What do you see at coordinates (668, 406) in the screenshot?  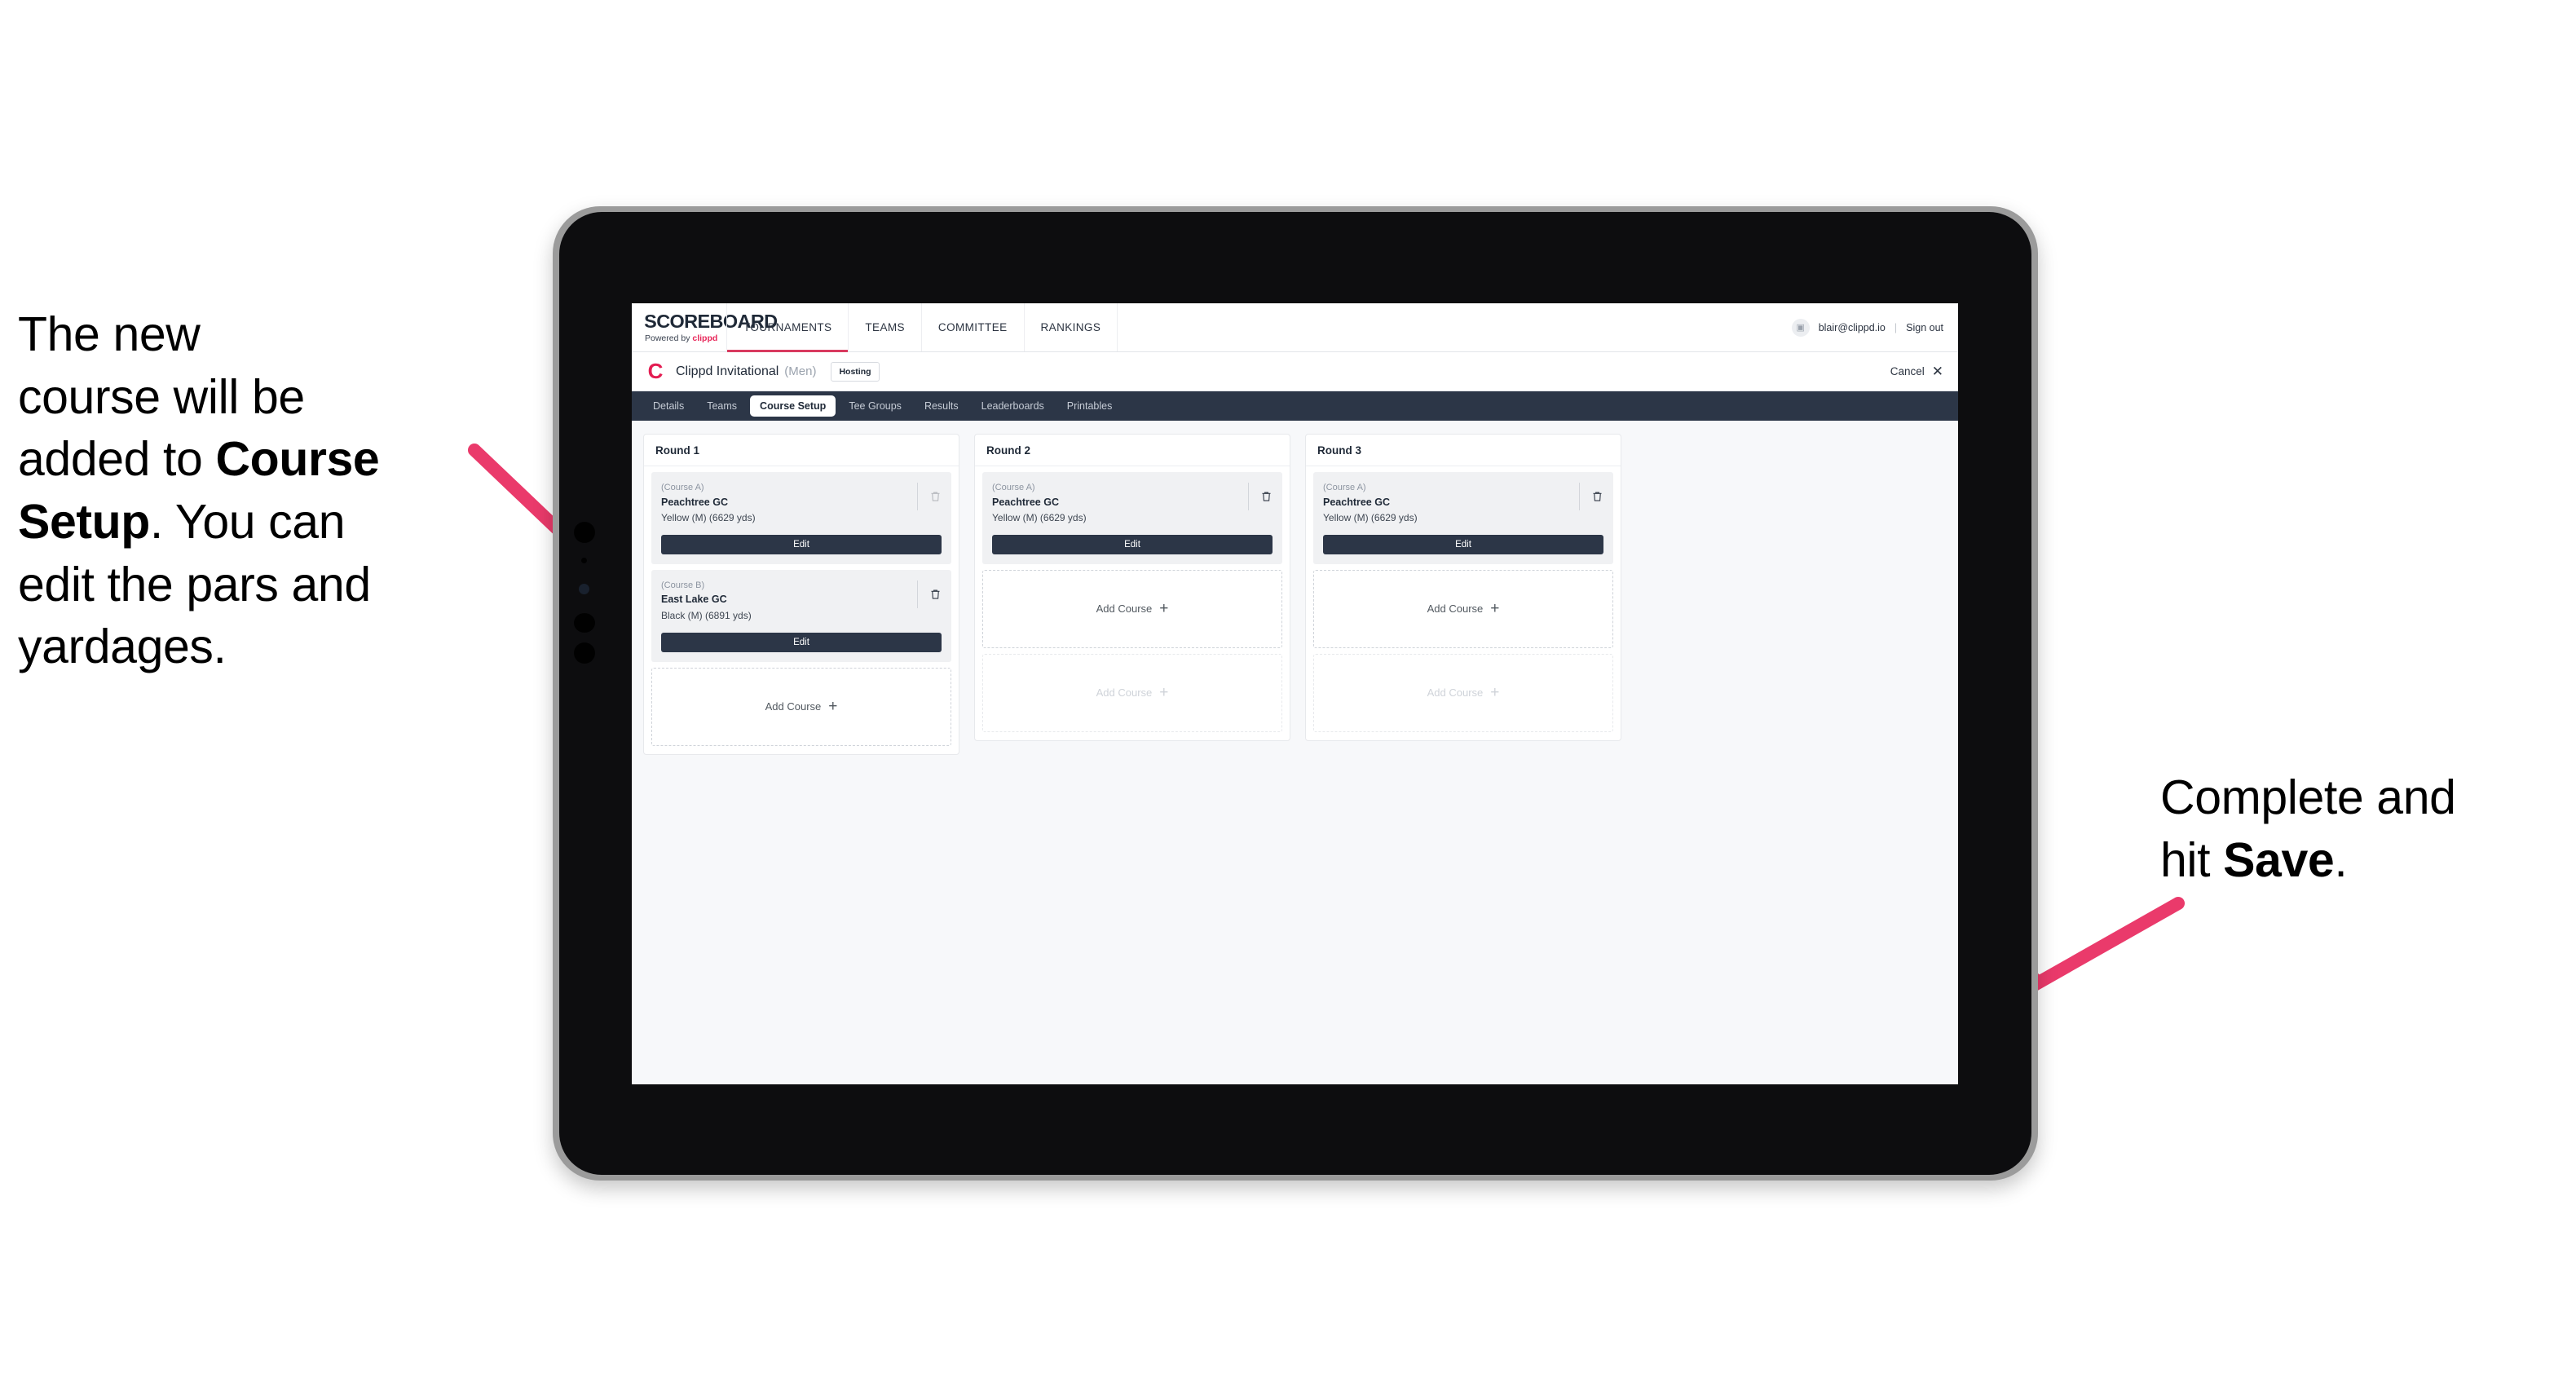 I see `tab-details: Details` at bounding box center [668, 406].